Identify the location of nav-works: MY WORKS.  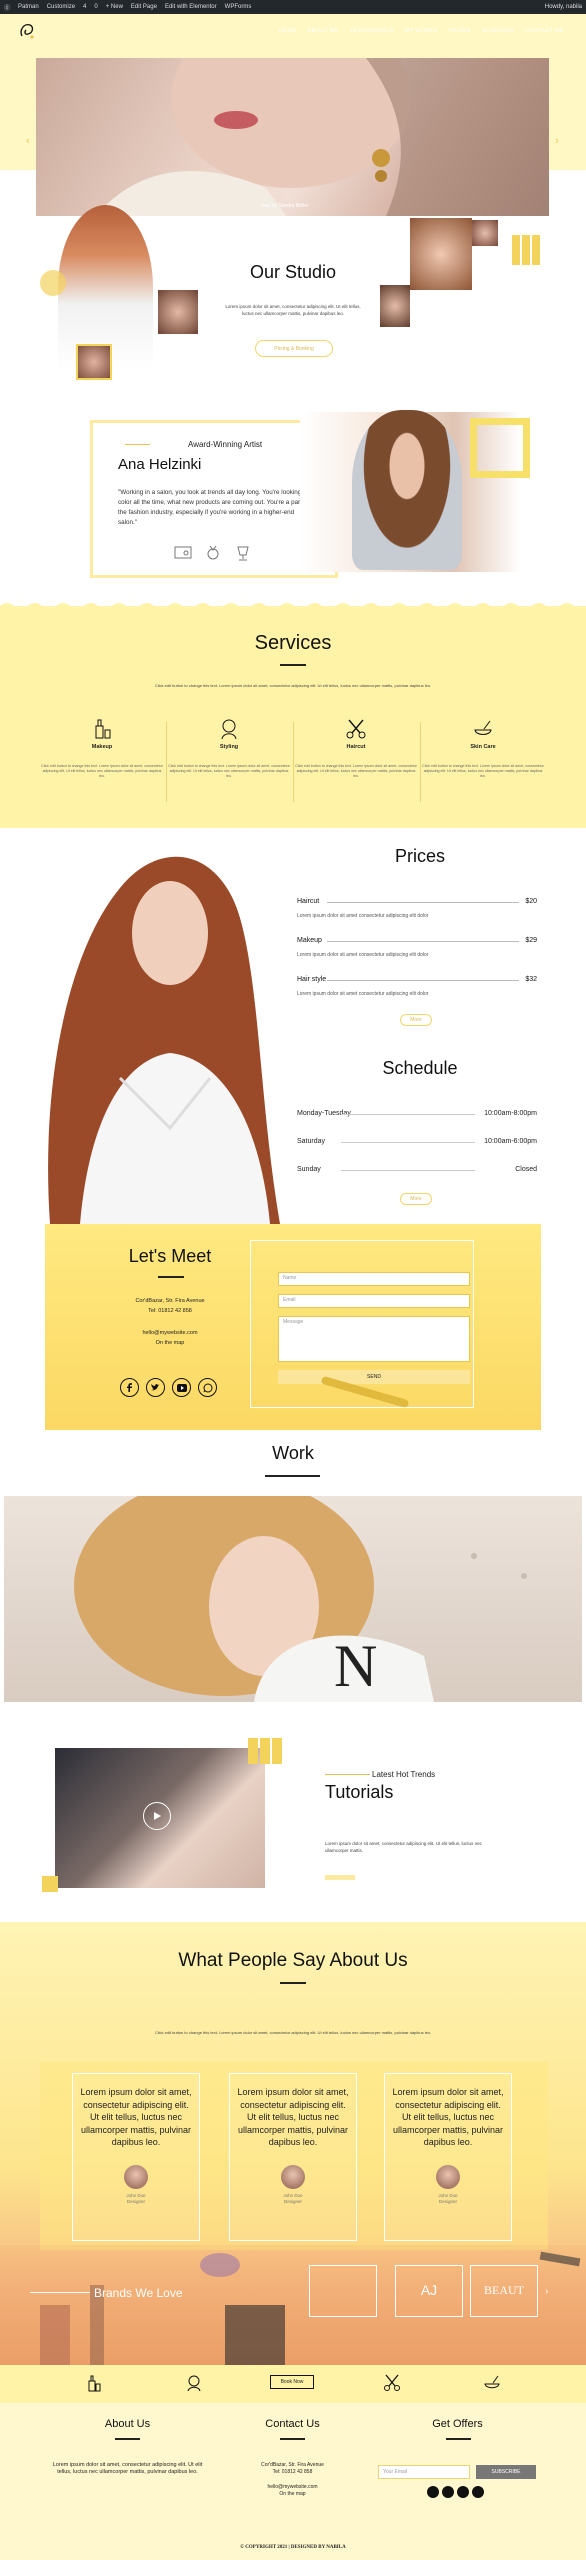
(421, 31).